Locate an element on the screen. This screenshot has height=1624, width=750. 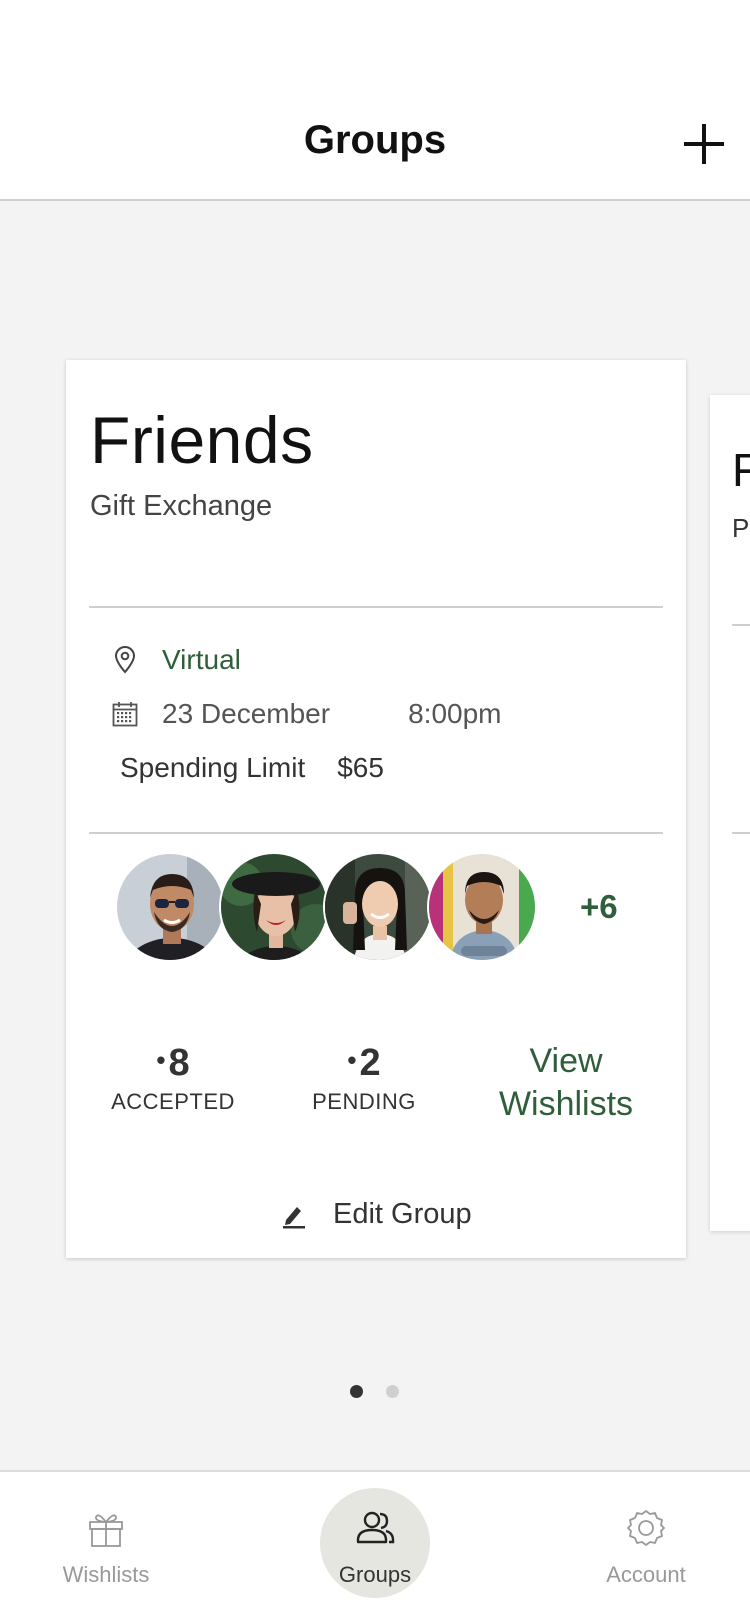
accepted-count: 8 is located at coordinates (179, 1063).